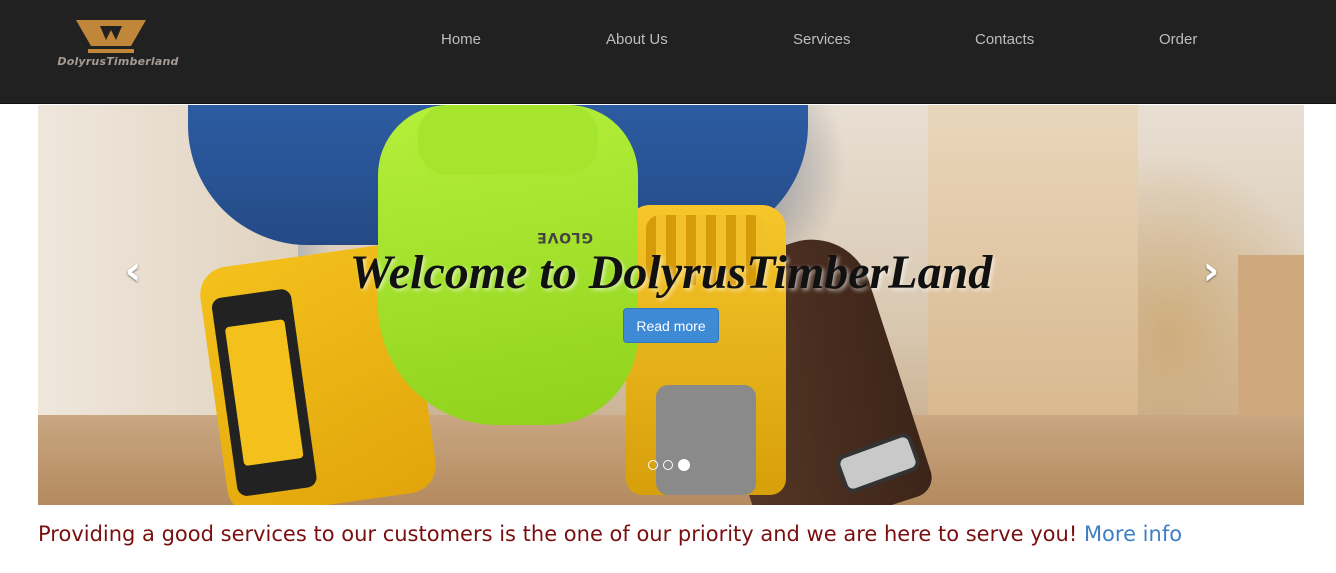 This screenshot has height=573, width=1336. I want to click on nav-services: Services, so click(822, 39).